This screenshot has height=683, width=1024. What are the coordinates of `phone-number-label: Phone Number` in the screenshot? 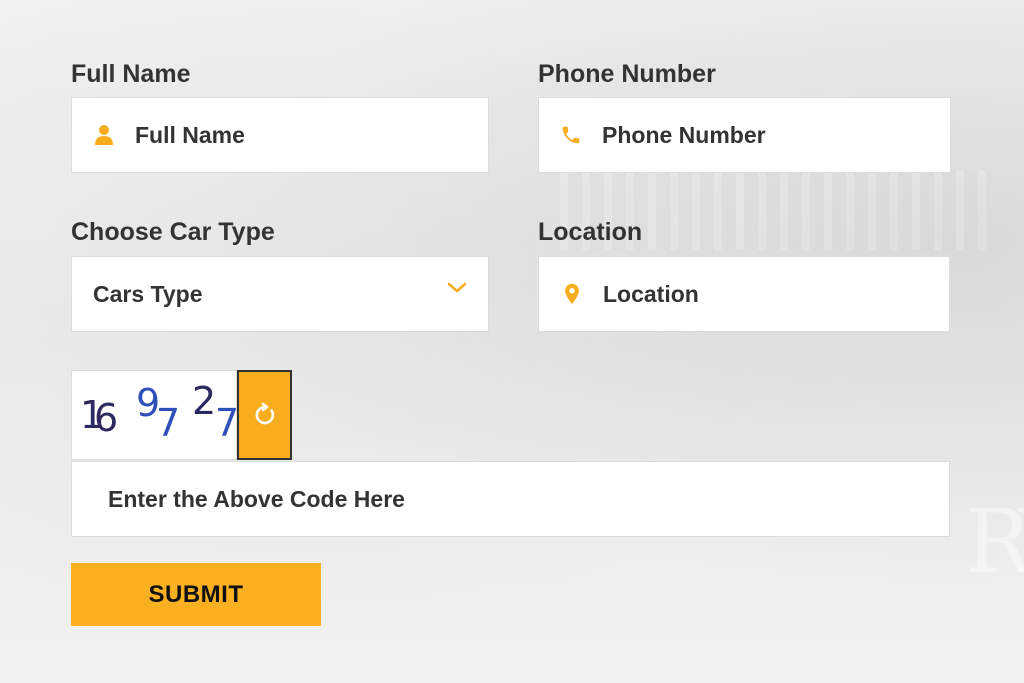 It's located at (627, 74).